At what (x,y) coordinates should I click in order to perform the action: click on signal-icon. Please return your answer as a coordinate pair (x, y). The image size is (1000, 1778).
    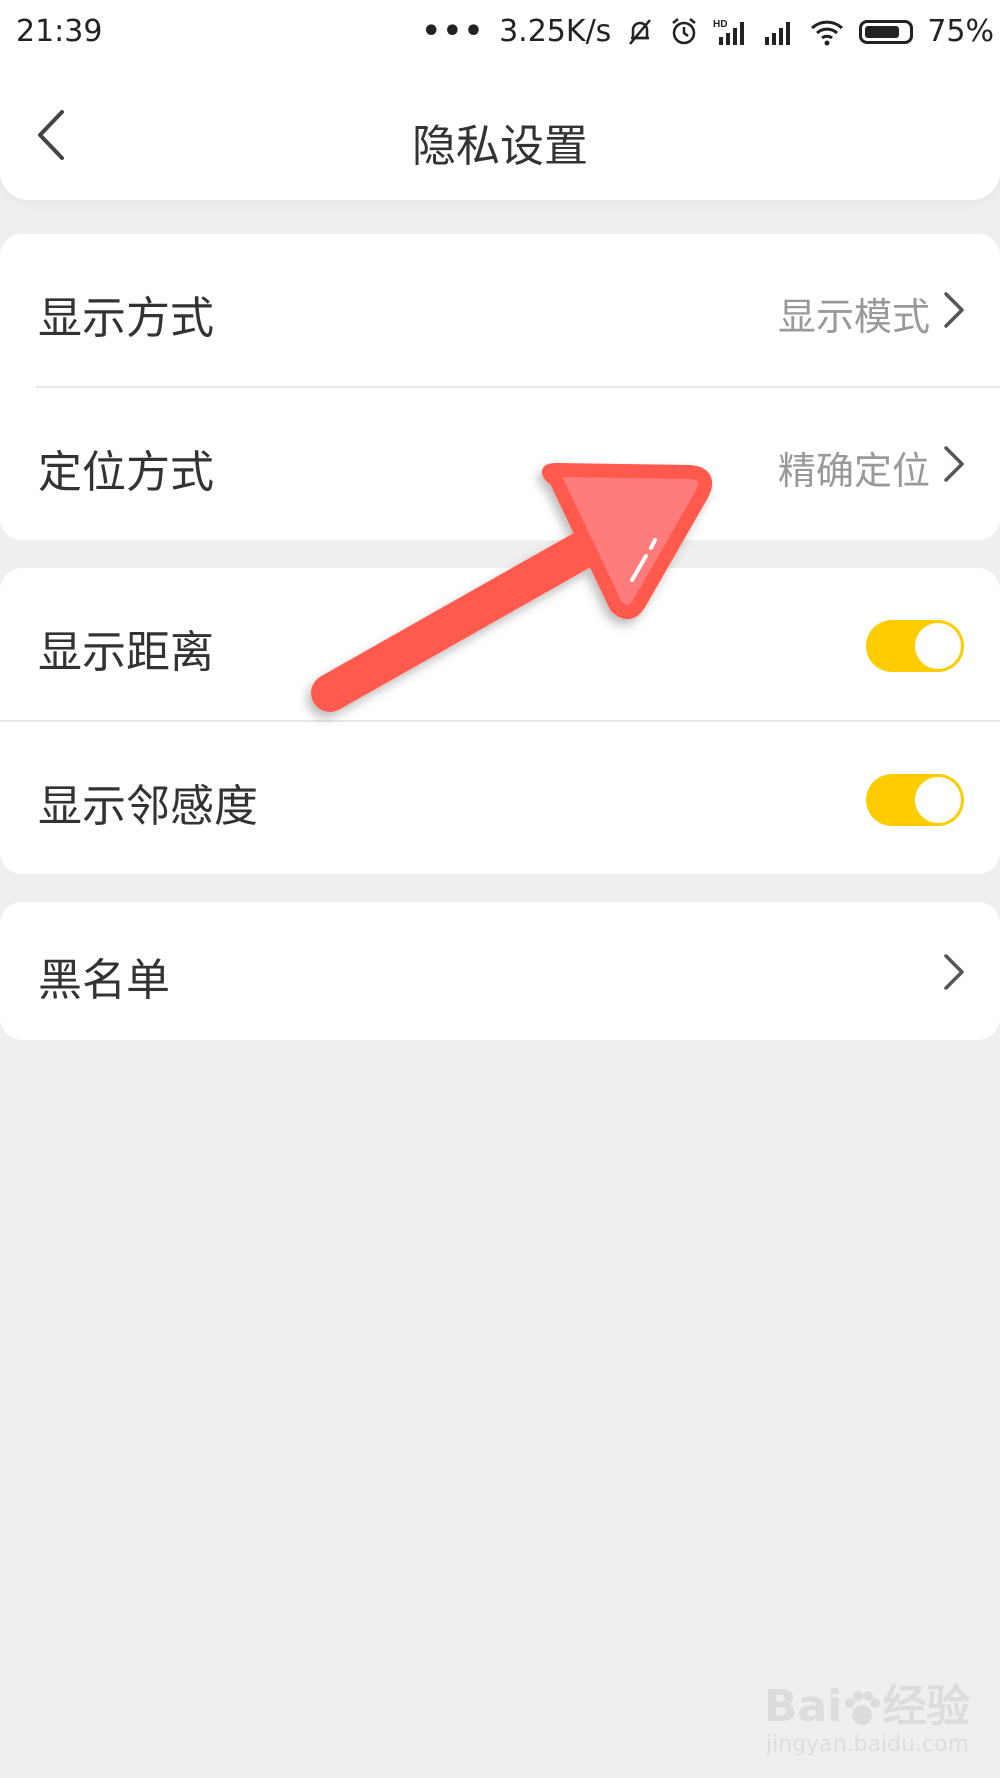
    Looking at the image, I should click on (778, 33).